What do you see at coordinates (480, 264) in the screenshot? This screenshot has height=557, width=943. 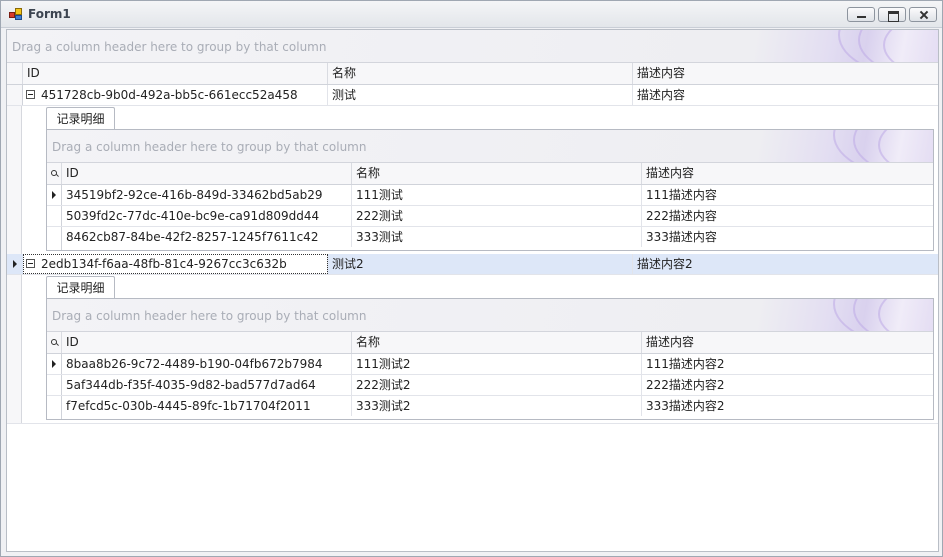 I see `master-cell-name: 测试2` at bounding box center [480, 264].